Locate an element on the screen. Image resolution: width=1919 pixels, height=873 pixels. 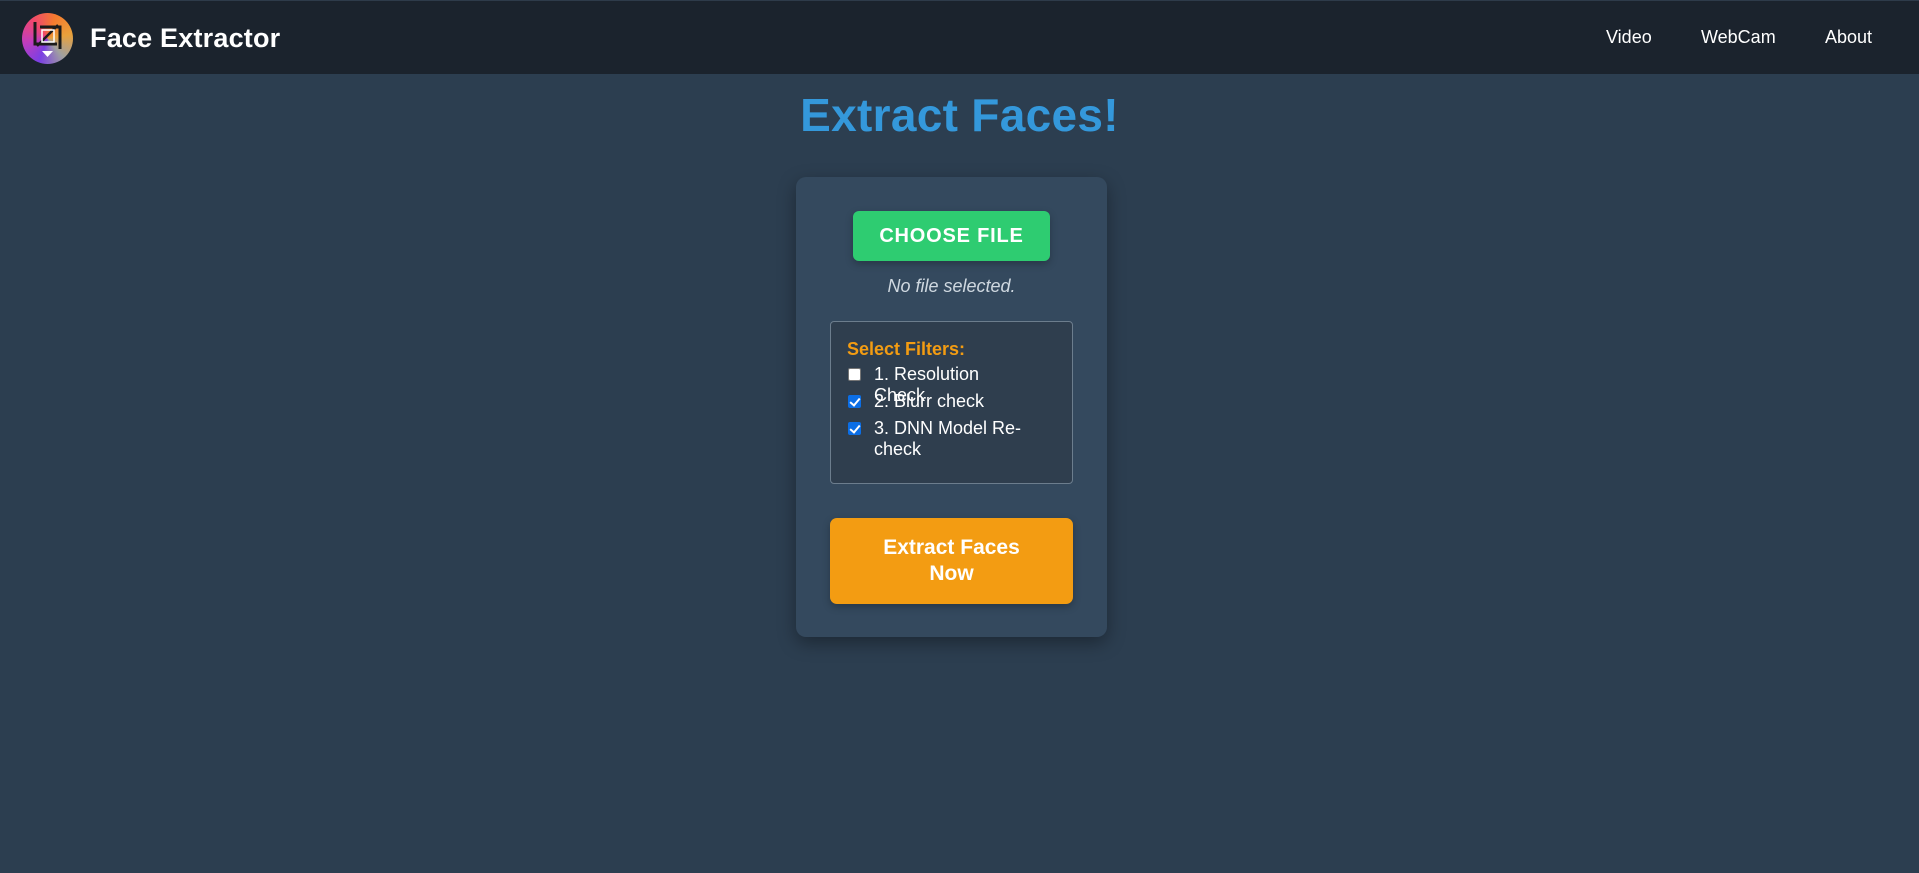
filters-title: Select Filters: is located at coordinates (906, 349).